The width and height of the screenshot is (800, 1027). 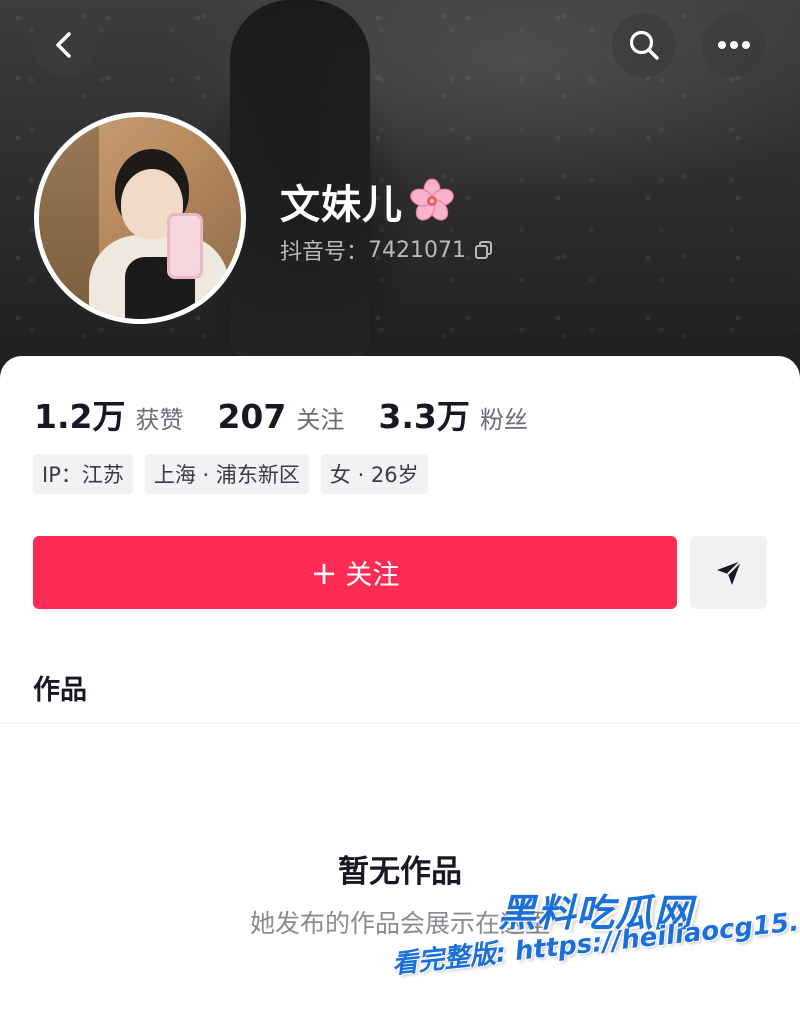 I want to click on stat-label: 获赞, so click(x=159, y=420).